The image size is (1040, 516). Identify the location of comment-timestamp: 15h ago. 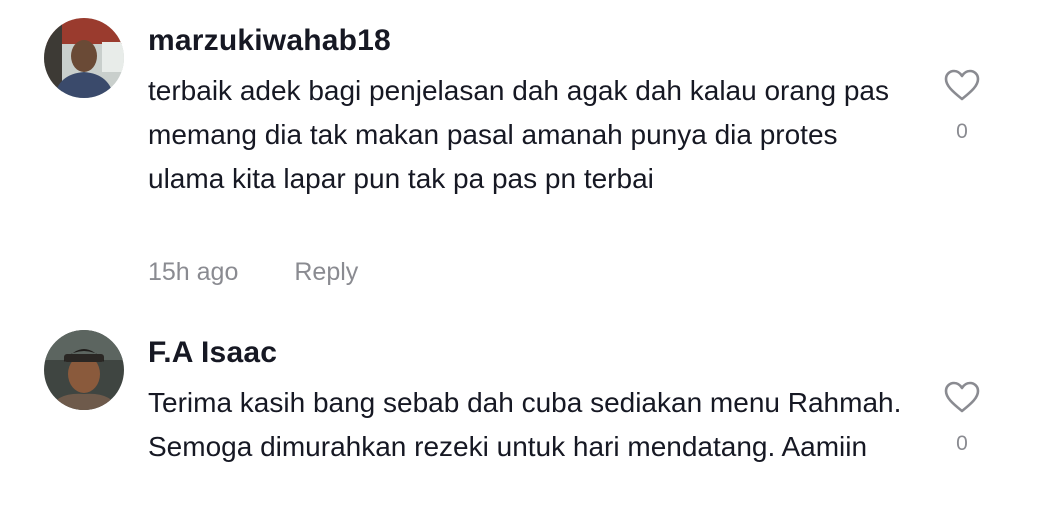
(193, 272).